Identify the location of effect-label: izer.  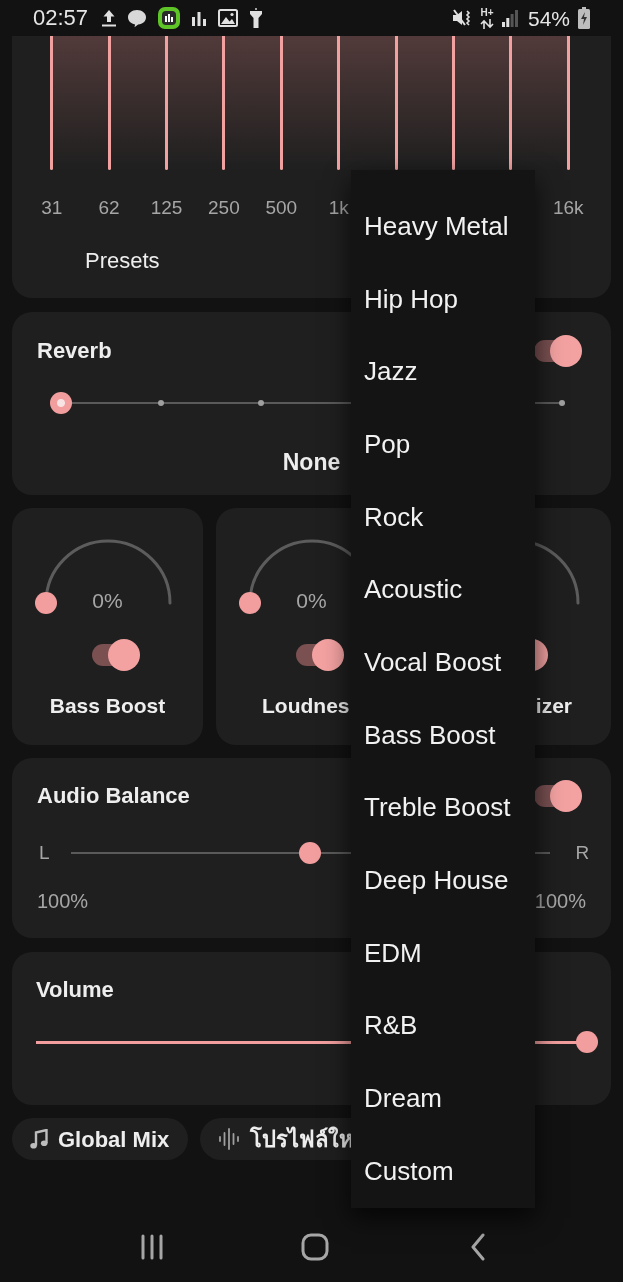
(553, 706).